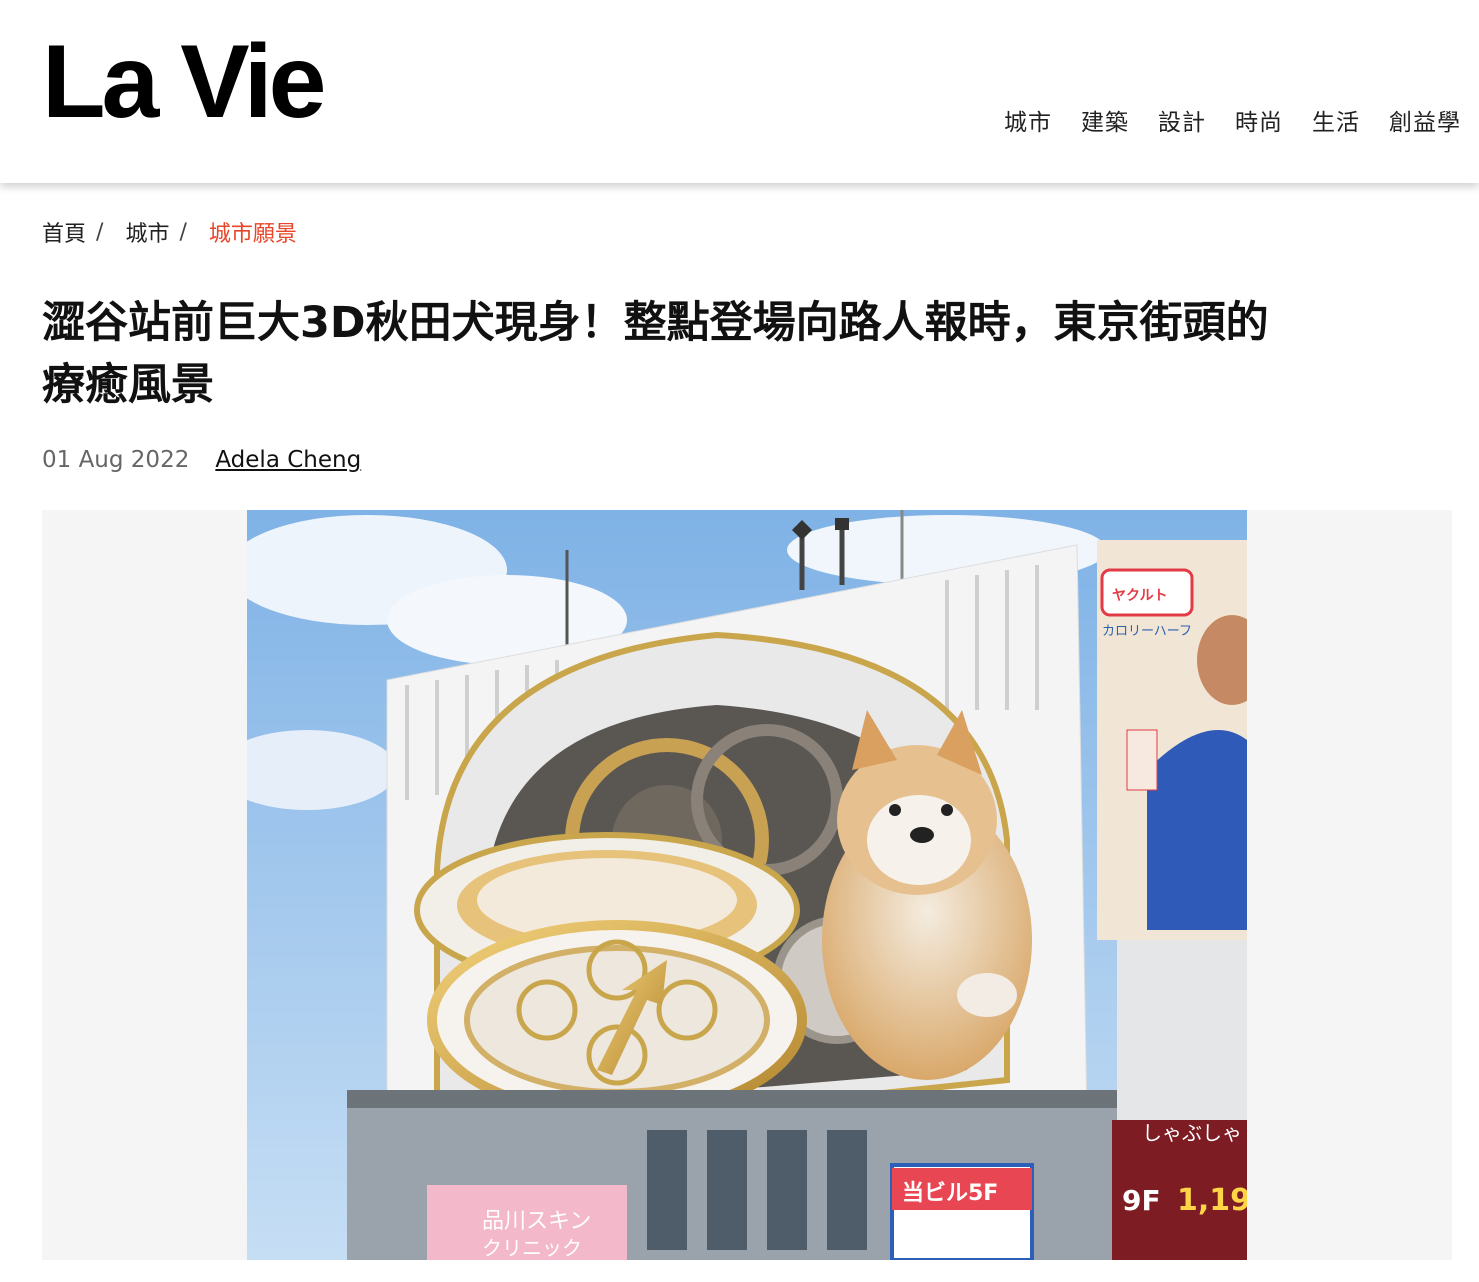  Describe the element at coordinates (1425, 120) in the screenshot. I see `nav-item-innovation: 創益學` at that location.